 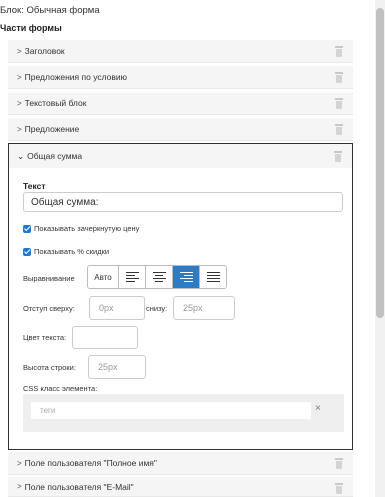 I want to click on align-auto-button: Авто, so click(x=103, y=277).